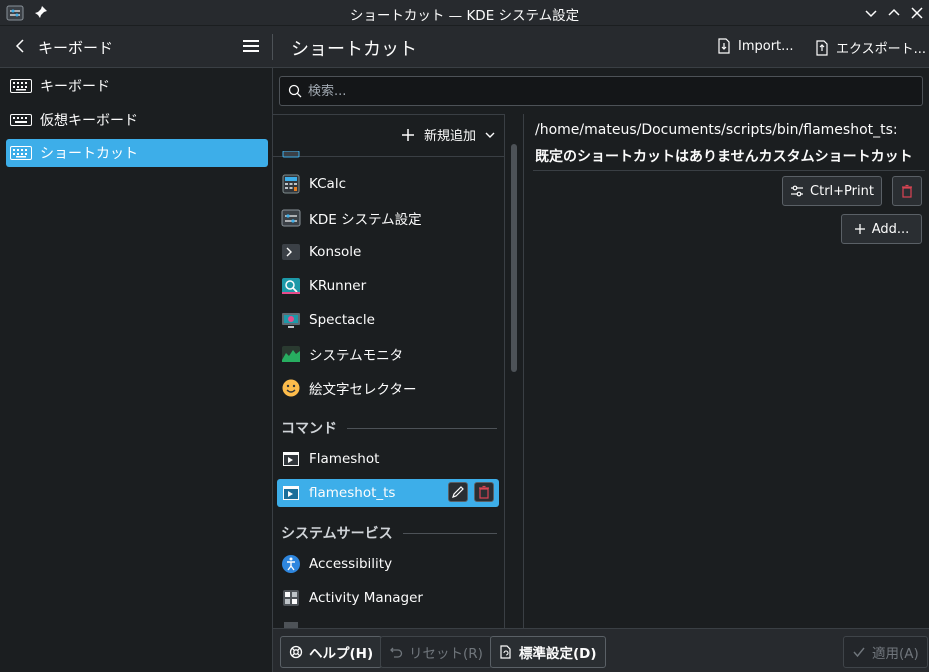 Image resolution: width=929 pixels, height=672 pixels. What do you see at coordinates (137, 86) in the screenshot?
I see `sidebar-item-keyboard: キーボード` at bounding box center [137, 86].